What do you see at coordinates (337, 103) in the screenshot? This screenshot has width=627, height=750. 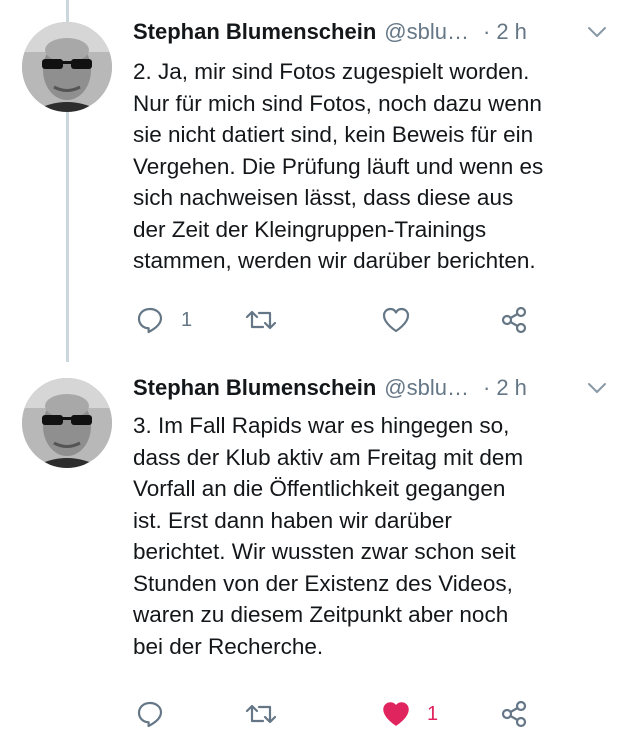 I see `tweet-text-line: Nur für mich sind Fotos, noch dazu wenn` at bounding box center [337, 103].